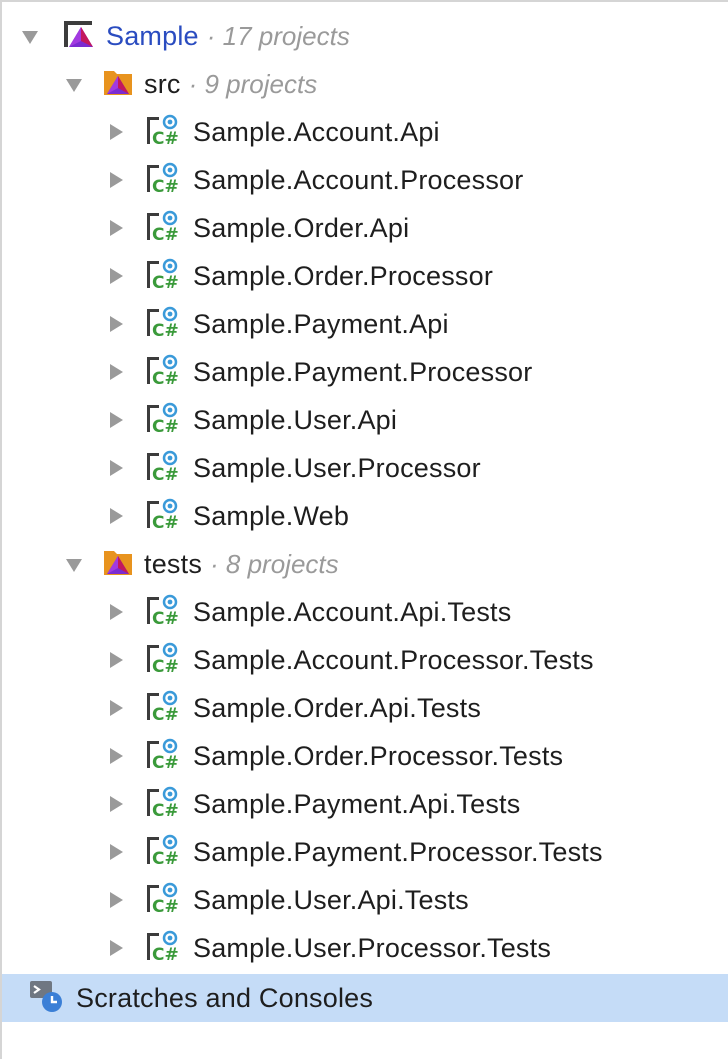 This screenshot has height=1059, width=728. What do you see at coordinates (173, 563) in the screenshot?
I see `folder-label: tests` at bounding box center [173, 563].